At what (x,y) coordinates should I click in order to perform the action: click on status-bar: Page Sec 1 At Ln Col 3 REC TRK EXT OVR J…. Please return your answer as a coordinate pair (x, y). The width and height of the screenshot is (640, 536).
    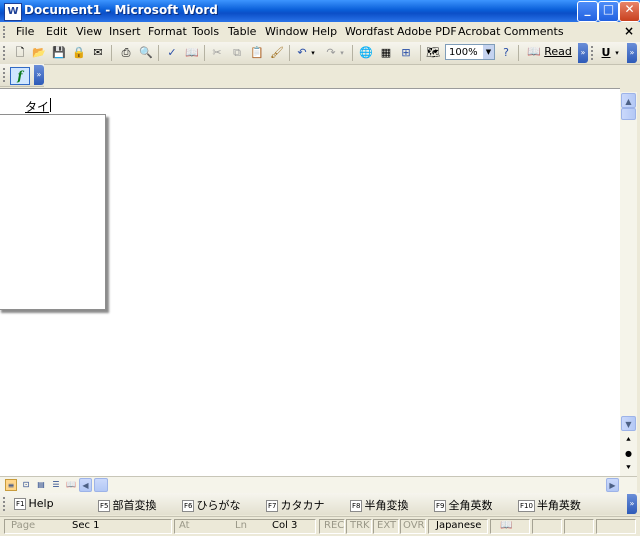
    Looking at the image, I should click on (320, 526).